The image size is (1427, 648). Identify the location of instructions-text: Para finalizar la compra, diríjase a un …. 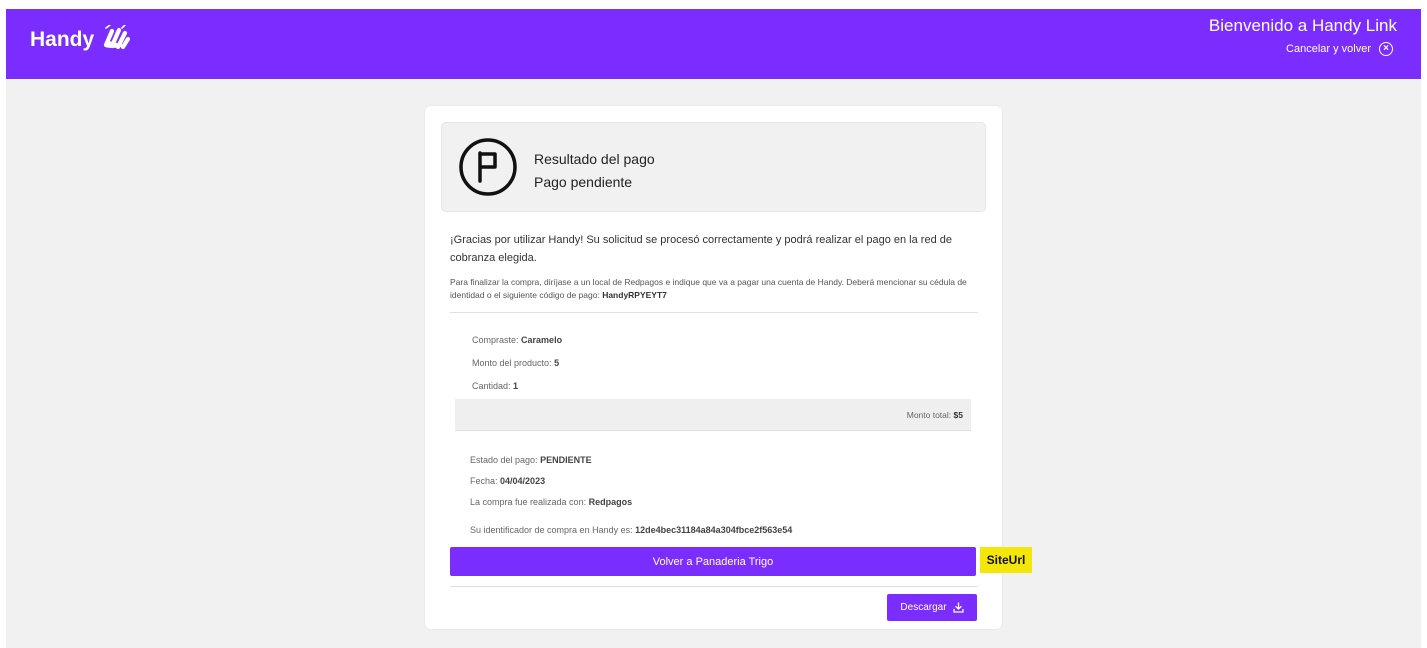
(708, 288).